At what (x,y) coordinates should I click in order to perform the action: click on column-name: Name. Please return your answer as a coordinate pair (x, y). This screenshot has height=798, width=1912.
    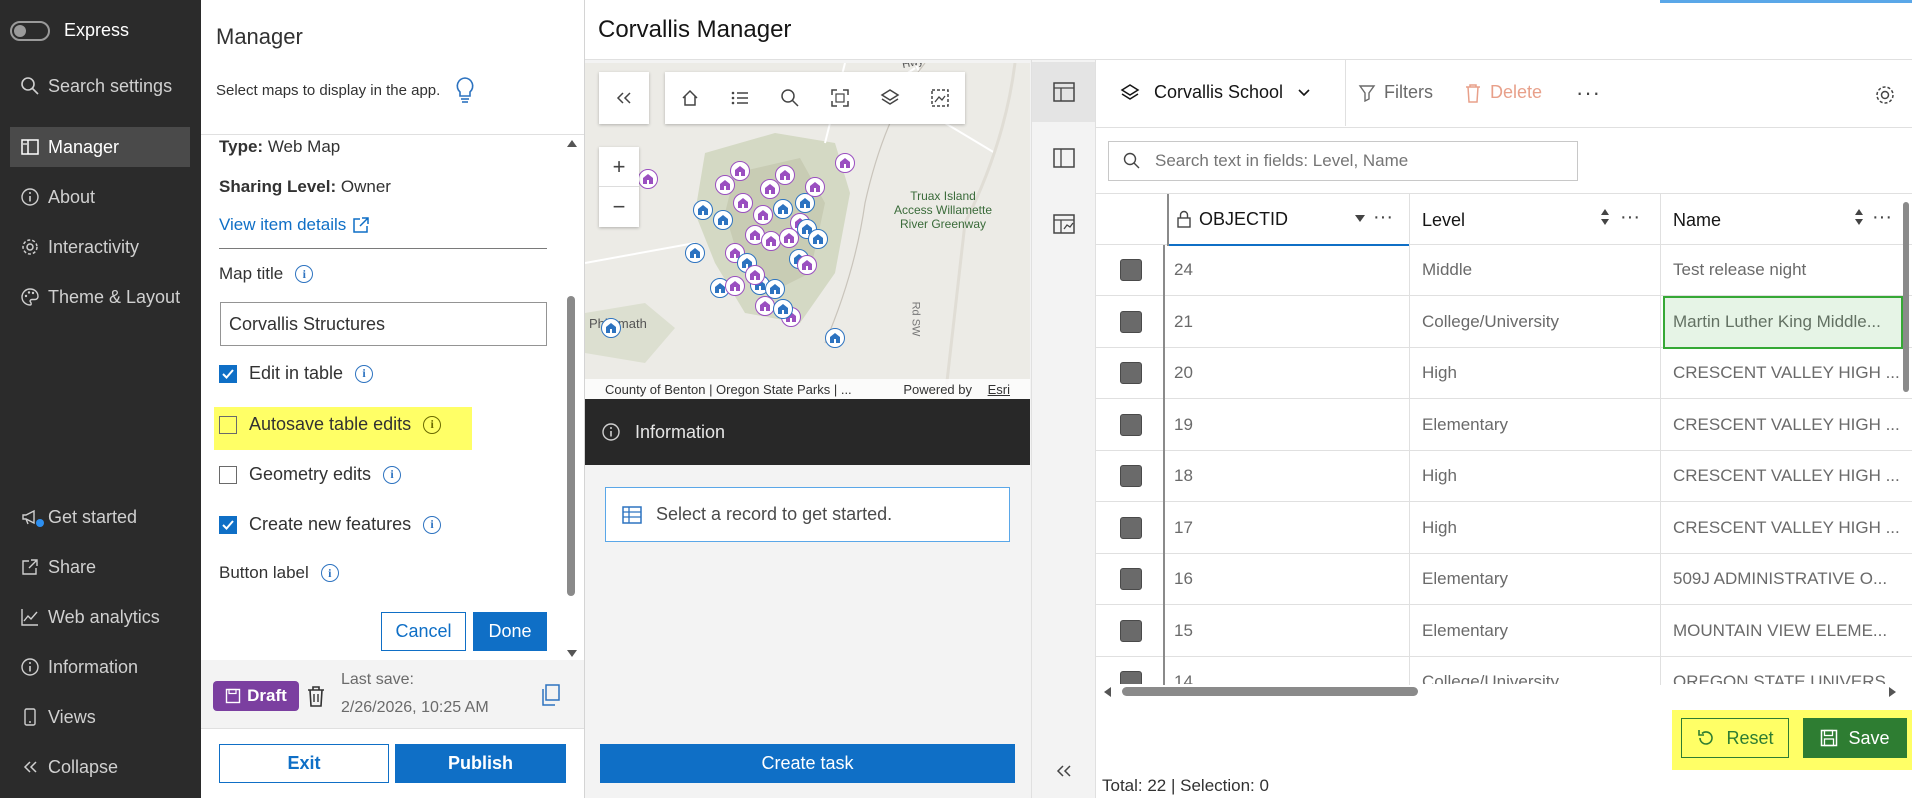
    Looking at the image, I should click on (1697, 220).